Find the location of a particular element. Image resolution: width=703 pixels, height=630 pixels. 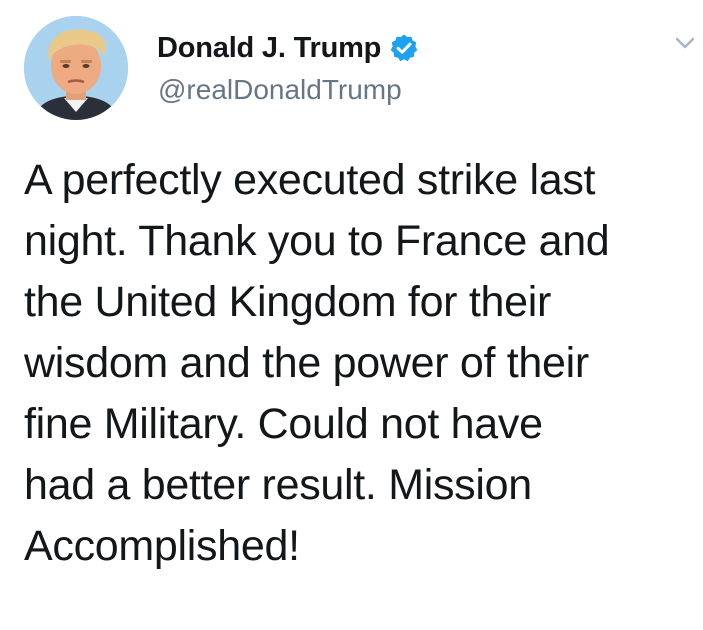

verified-badge-icon is located at coordinates (404, 48).